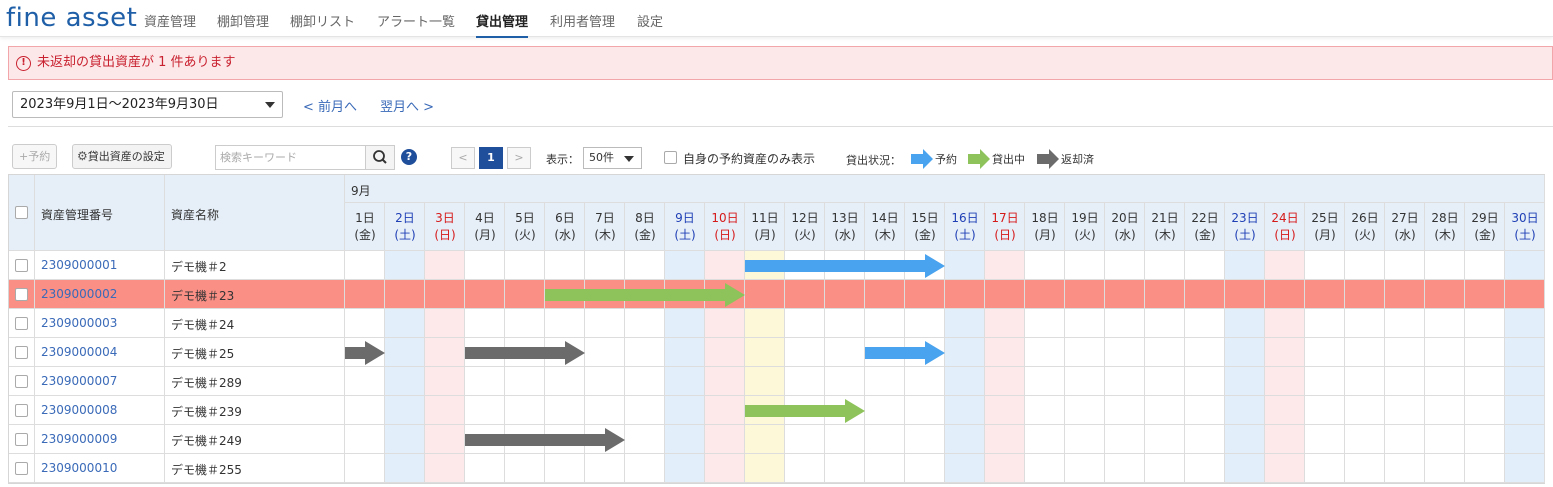 The width and height of the screenshot is (1553, 487). I want to click on asset-no-link: 2309000004, so click(101, 353).